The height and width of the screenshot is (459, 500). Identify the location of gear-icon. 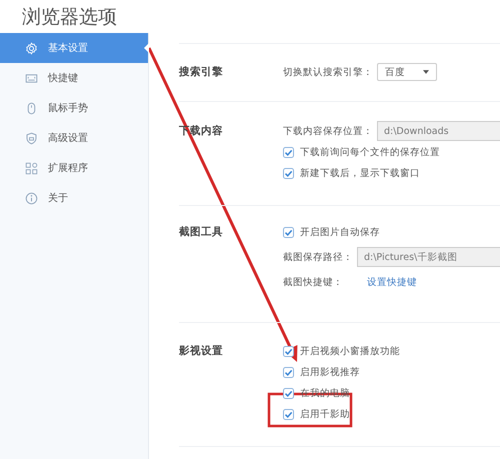
(31, 48).